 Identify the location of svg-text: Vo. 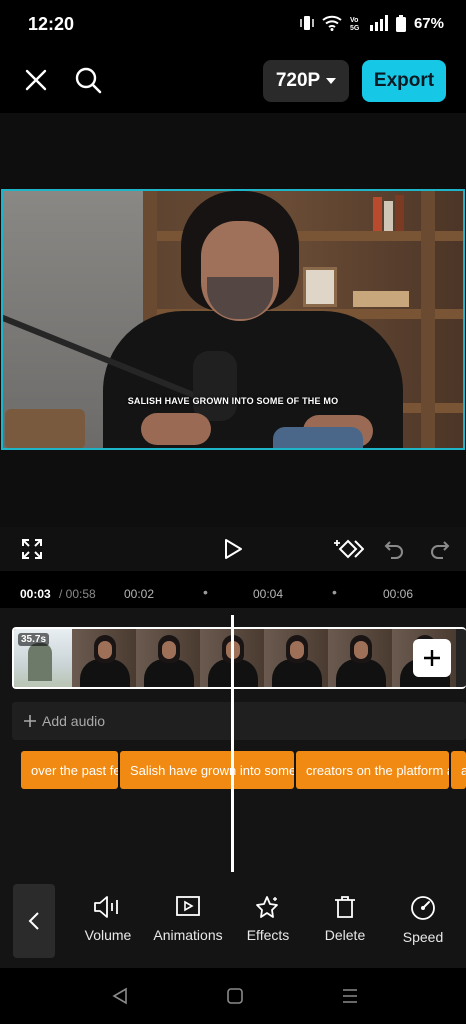
(354, 20).